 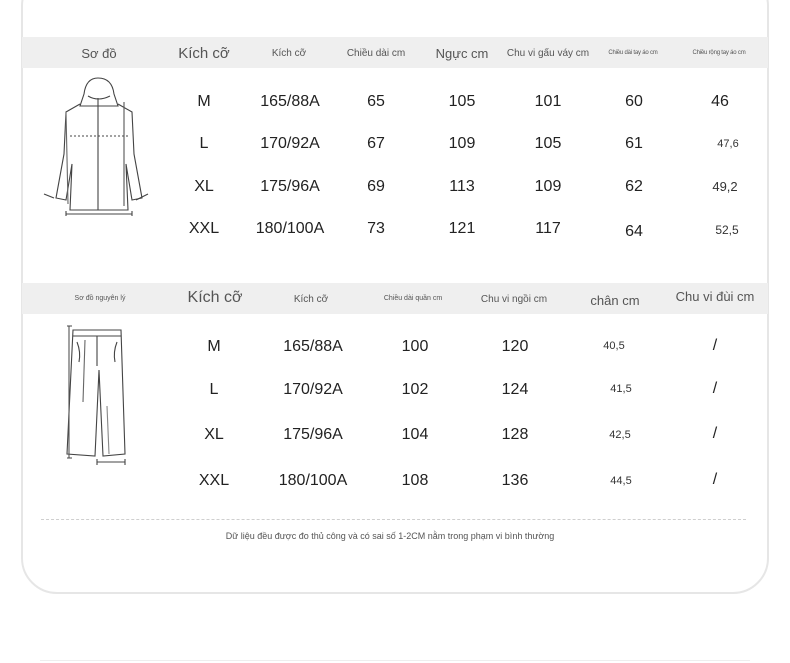 I want to click on header-sleeve-width: Chiều rộng tay áo cm, so click(x=719, y=53).